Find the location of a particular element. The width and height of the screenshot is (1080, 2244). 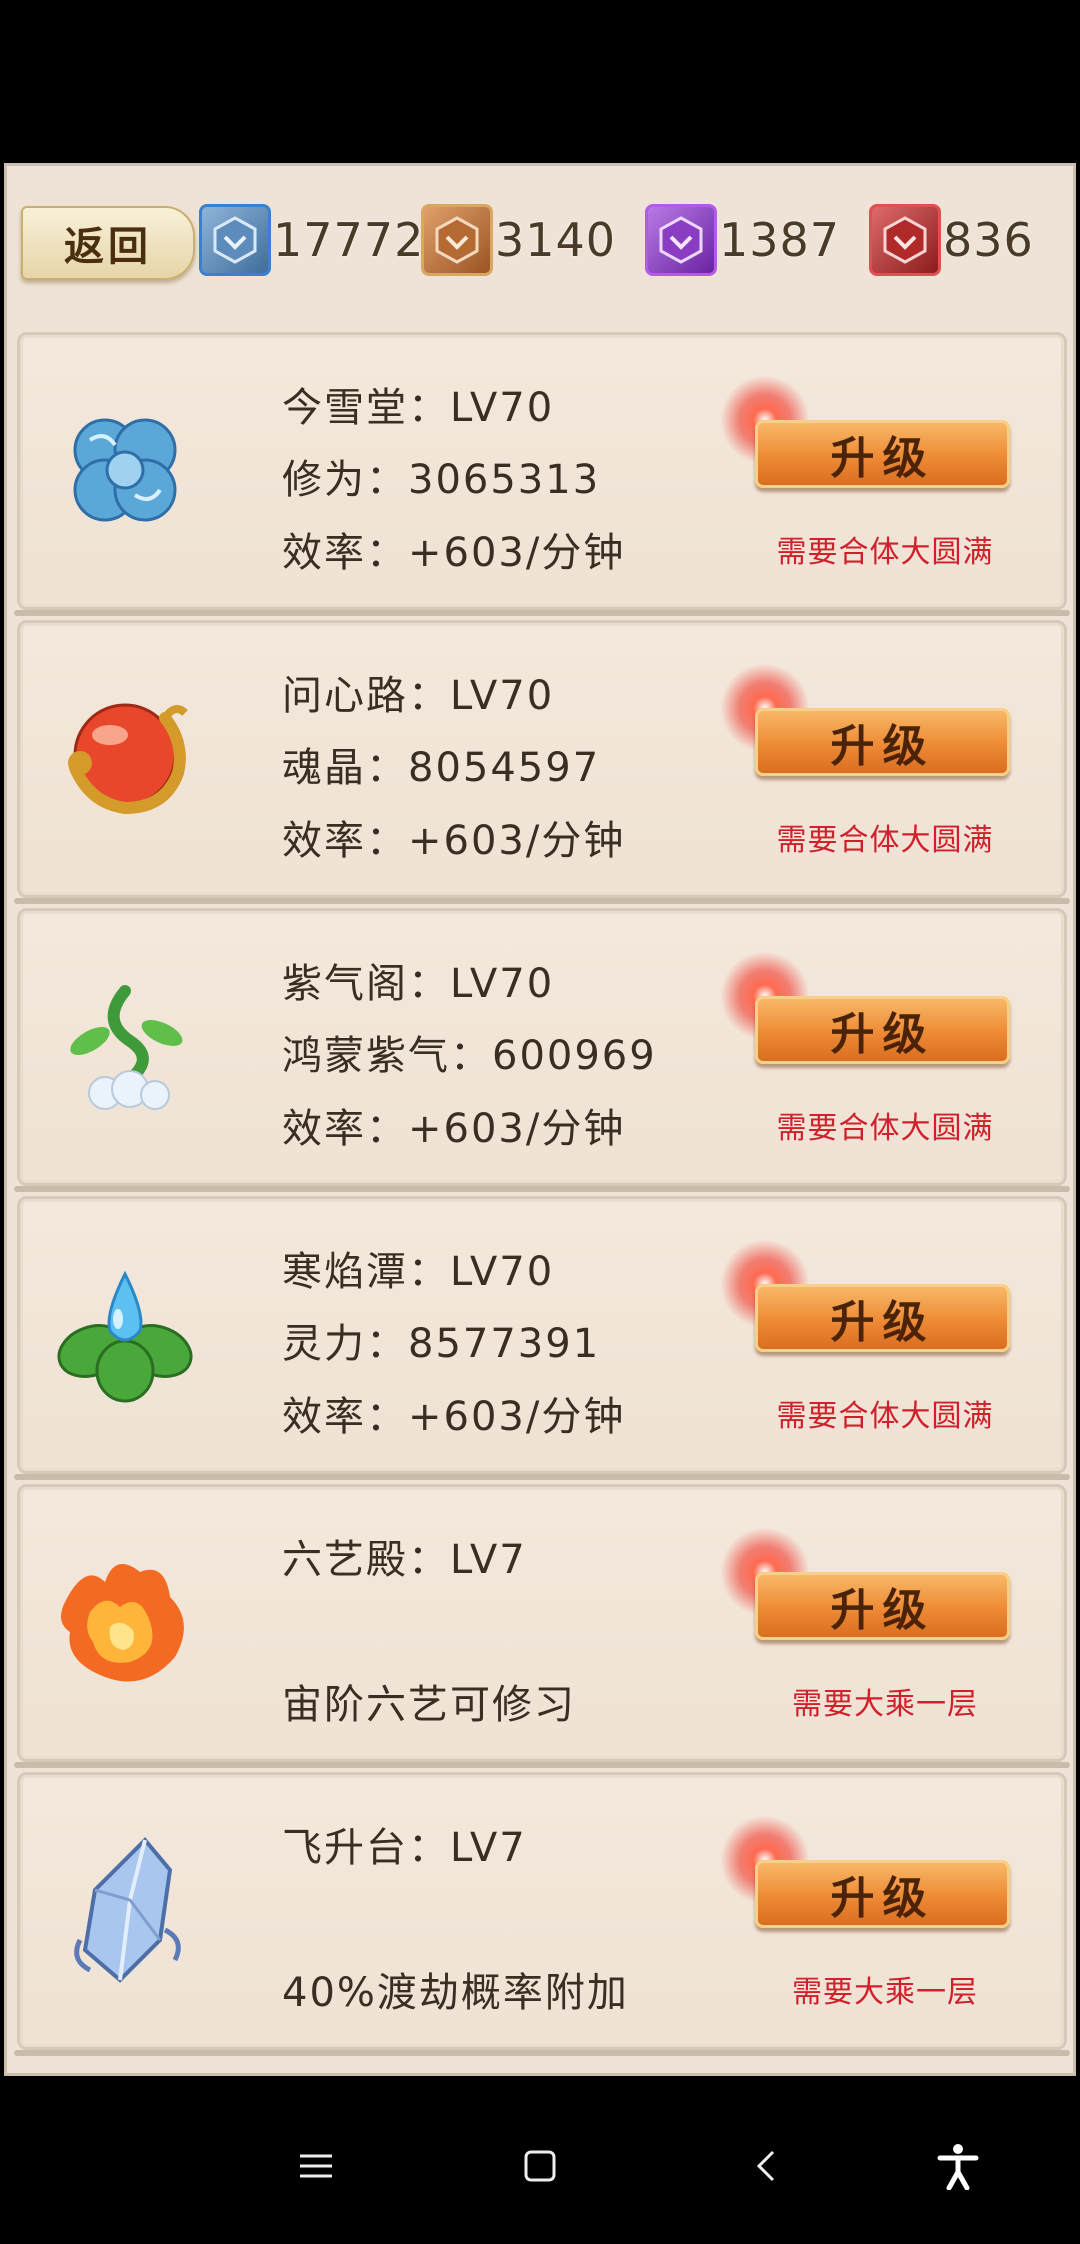

currency-blue: 17772 is located at coordinates (311, 240).